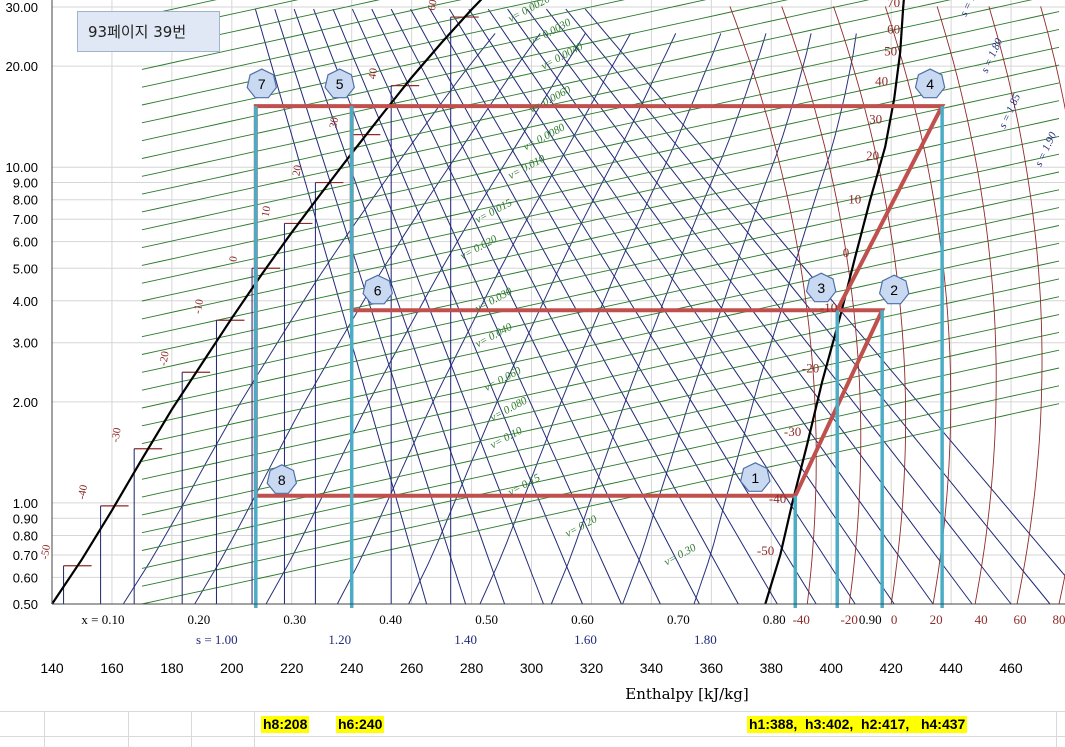 Image resolution: width=1065 pixels, height=747 pixels. What do you see at coordinates (378, 290) in the screenshot?
I see `cycle-point-label: 6` at bounding box center [378, 290].